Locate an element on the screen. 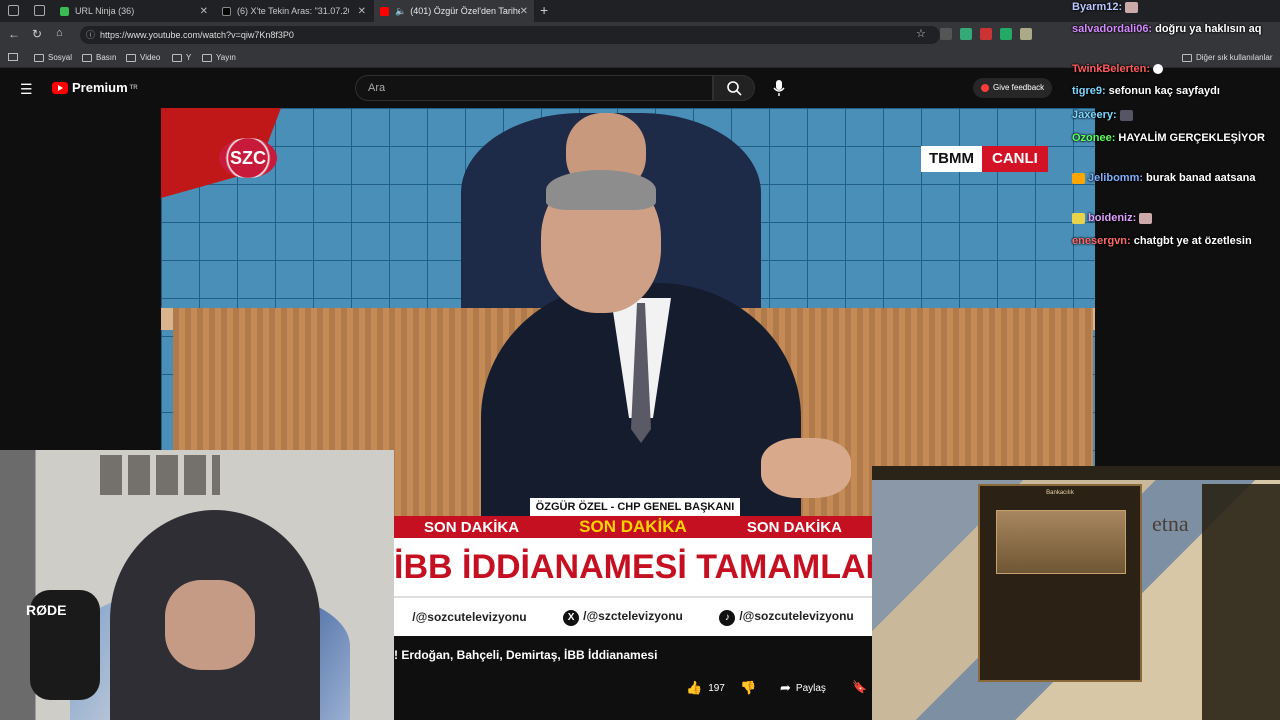  dislike-button: 👎 is located at coordinates (748, 688).